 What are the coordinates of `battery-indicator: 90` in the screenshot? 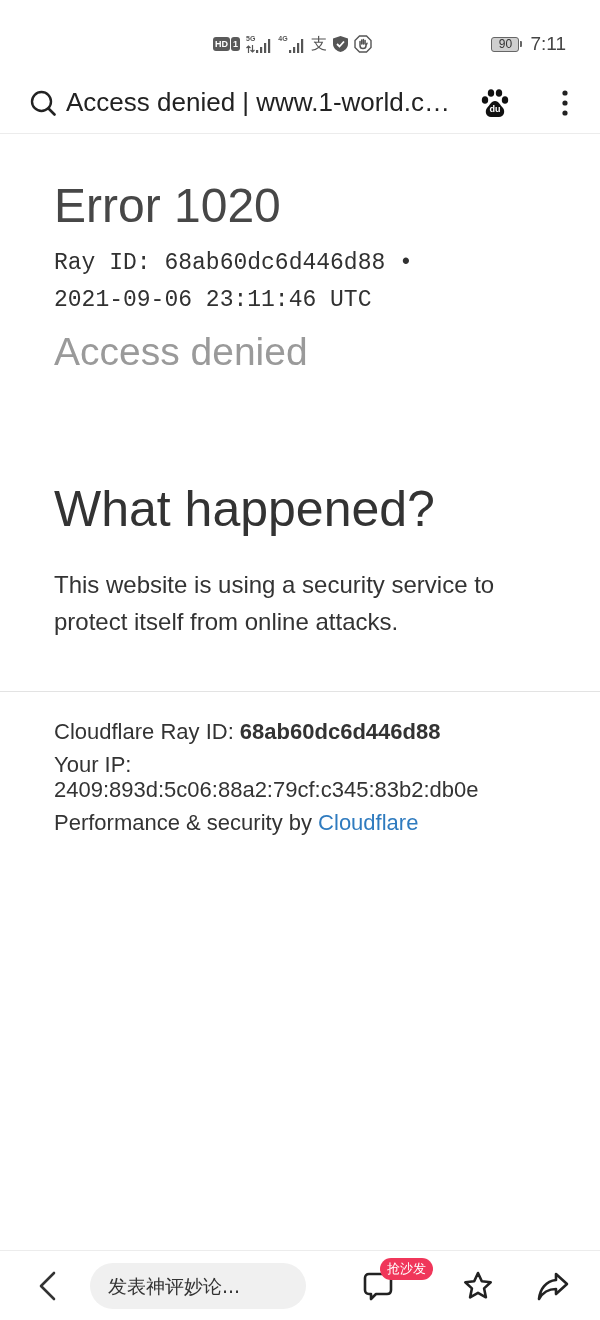 It's located at (507, 44).